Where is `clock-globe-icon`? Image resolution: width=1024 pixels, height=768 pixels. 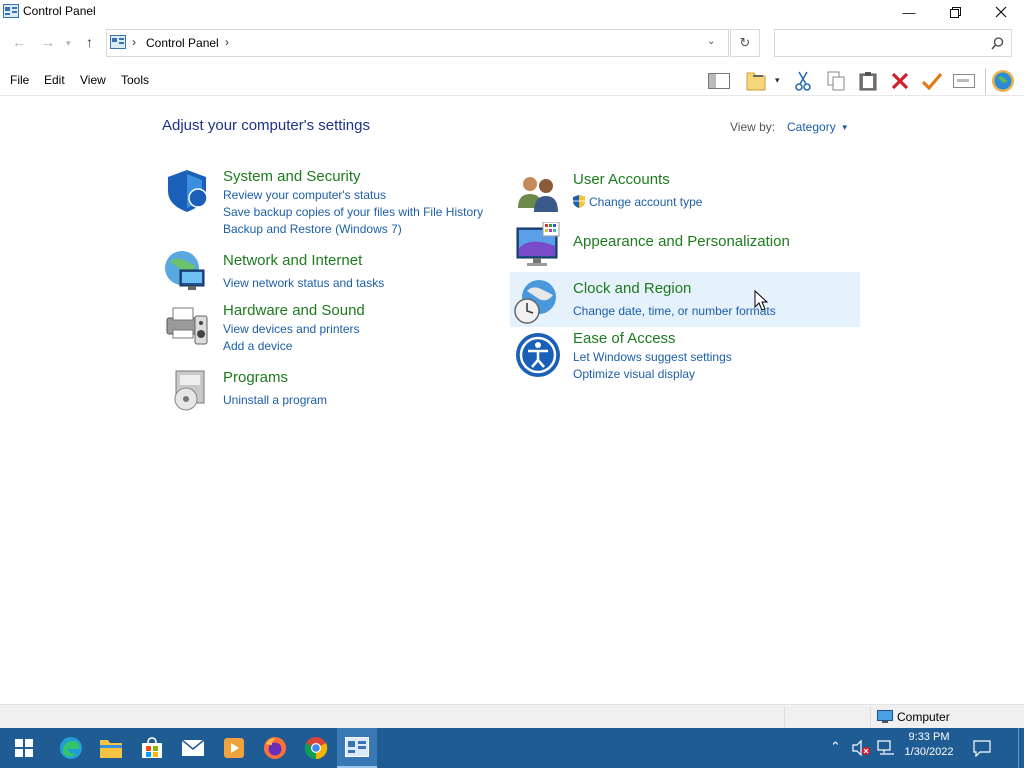
clock-globe-icon is located at coordinates (535, 302).